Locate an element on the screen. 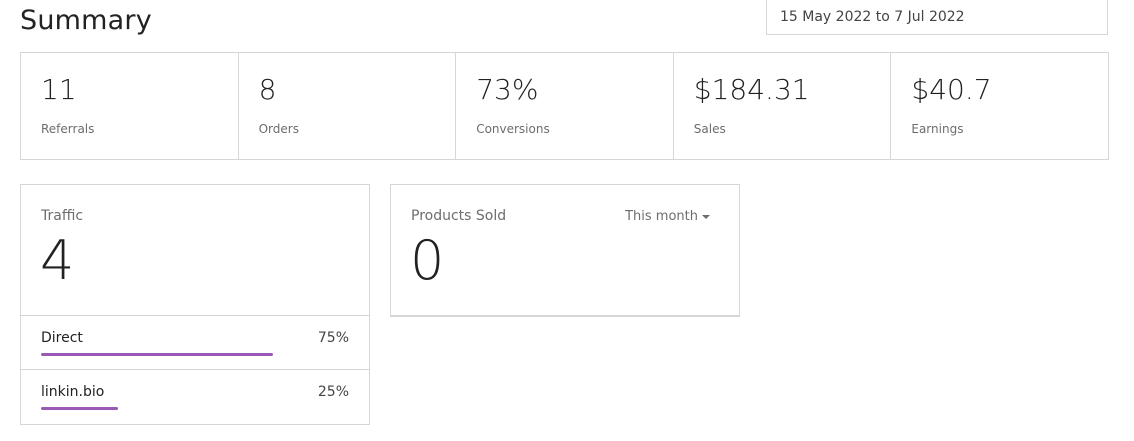 Image resolution: width=1134 pixels, height=441 pixels. stat-label: Earnings is located at coordinates (937, 129).